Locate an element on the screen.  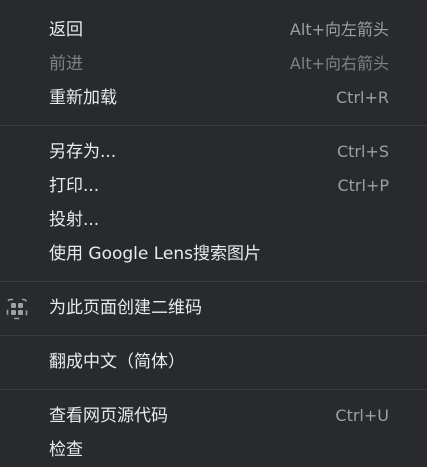
view-source-label: 查看网页源代码 is located at coordinates (108, 416).